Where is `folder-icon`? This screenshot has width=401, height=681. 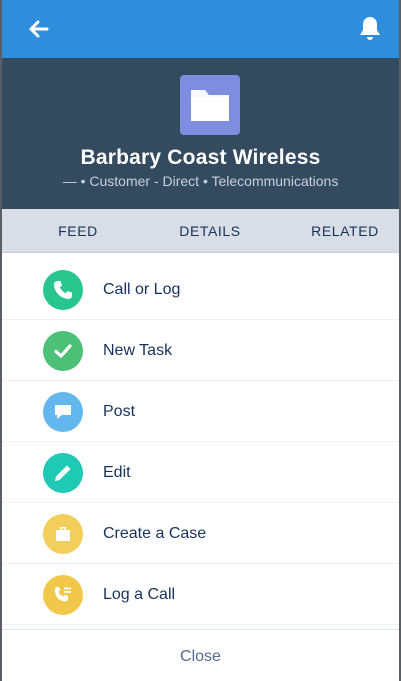 folder-icon is located at coordinates (210, 105).